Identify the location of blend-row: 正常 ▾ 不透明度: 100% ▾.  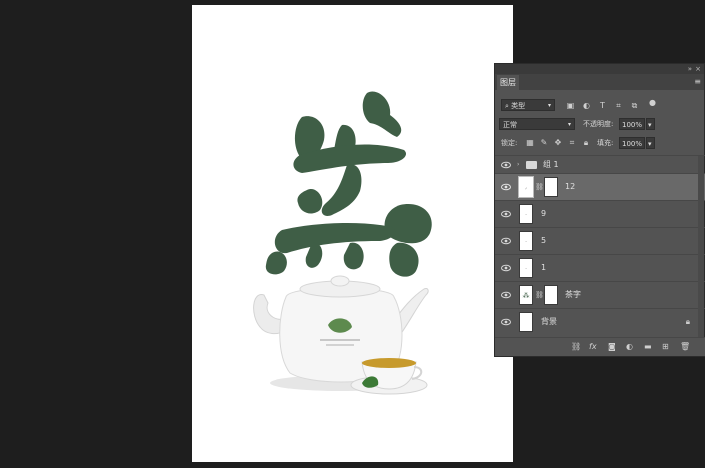
(600, 124).